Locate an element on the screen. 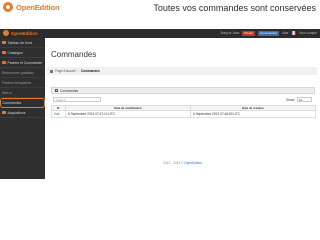 Image resolution: width=320 pixels, height=240 pixels. table-controls: Search: Show: 10 is located at coordinates (183, 100).